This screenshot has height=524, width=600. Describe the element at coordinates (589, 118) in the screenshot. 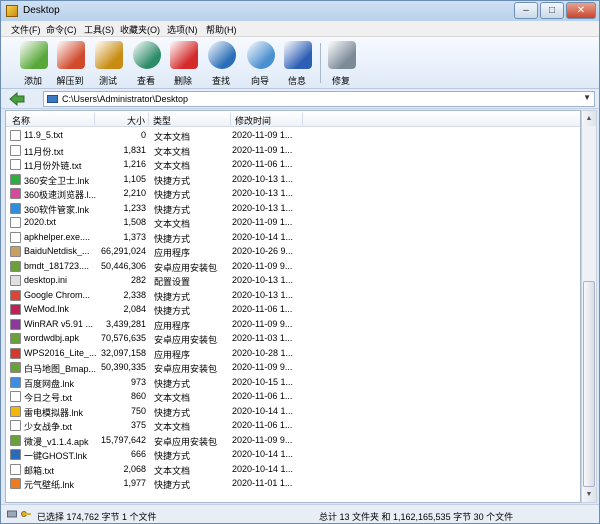

I see `scroll-up-icon: ▲` at that location.